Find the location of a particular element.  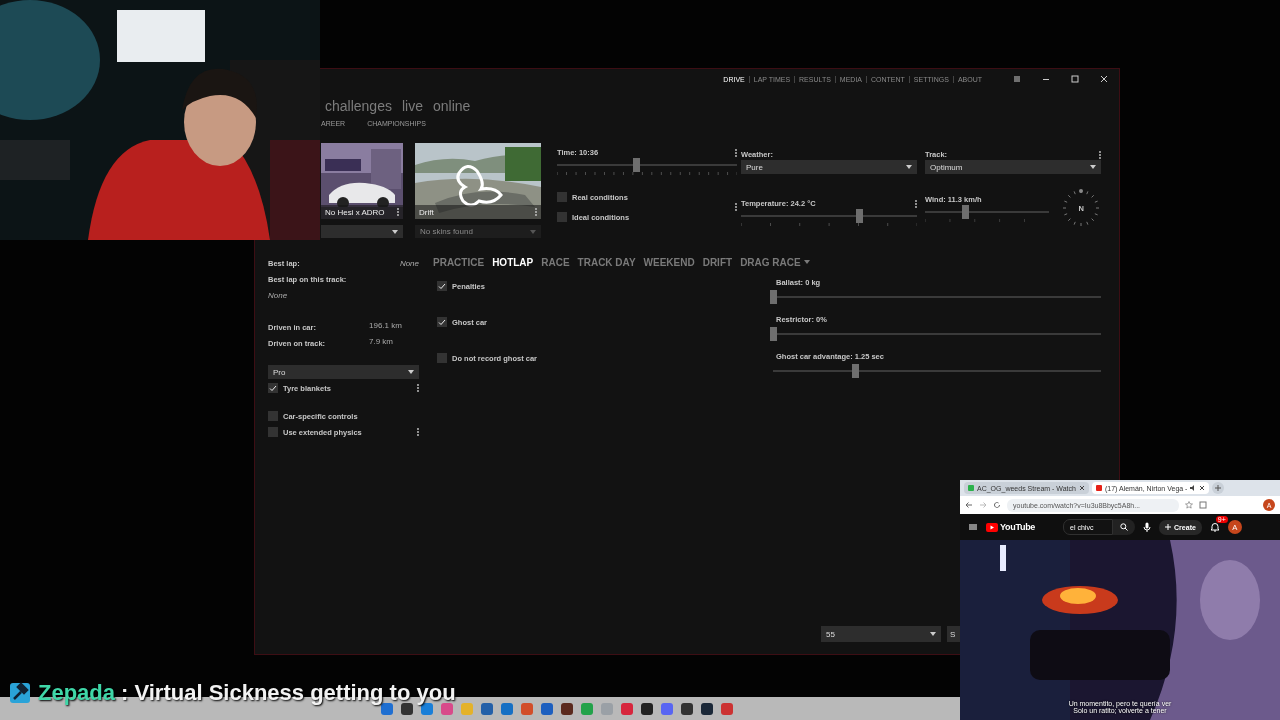

weather-dropdown: Pure is located at coordinates (829, 167).